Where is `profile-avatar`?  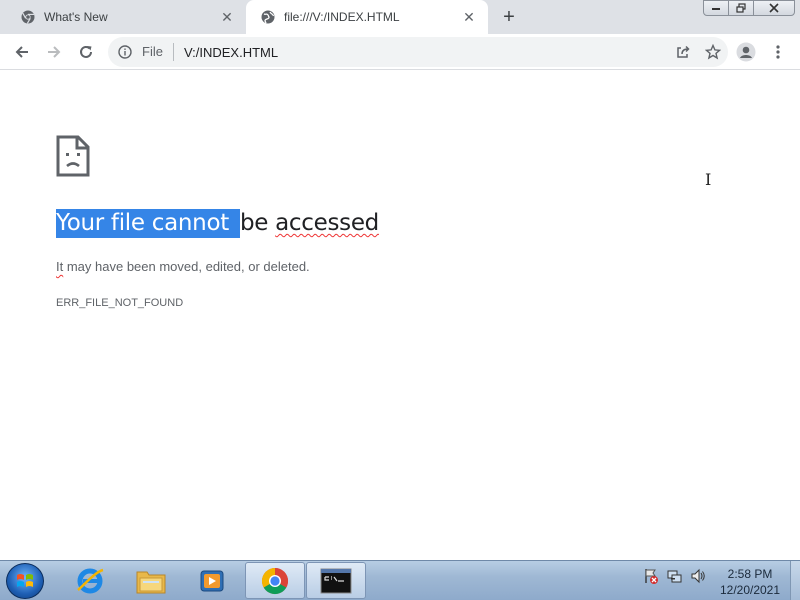 profile-avatar is located at coordinates (746, 52).